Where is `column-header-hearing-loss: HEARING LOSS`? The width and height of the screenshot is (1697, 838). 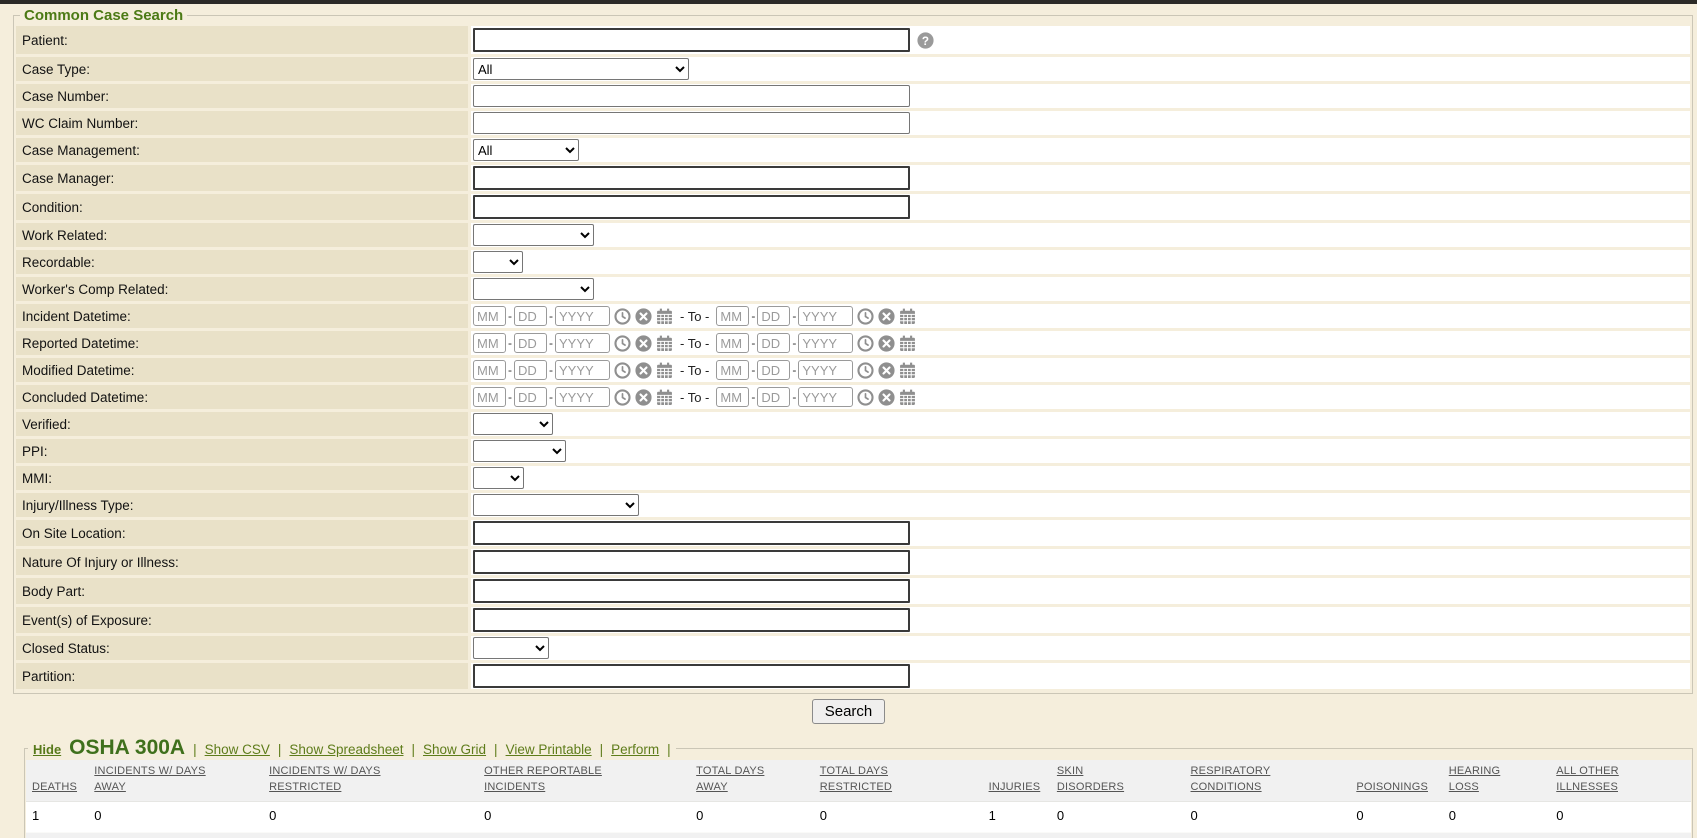
column-header-hearing-loss: HEARING LOSS is located at coordinates (1496, 781).